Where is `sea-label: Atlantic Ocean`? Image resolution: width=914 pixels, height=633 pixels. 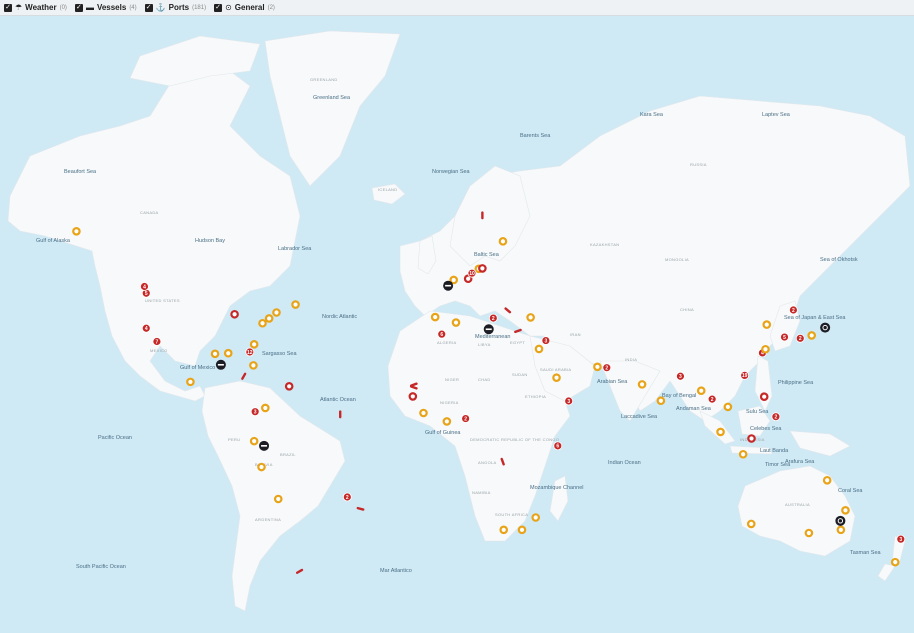 sea-label: Atlantic Ocean is located at coordinates (338, 400).